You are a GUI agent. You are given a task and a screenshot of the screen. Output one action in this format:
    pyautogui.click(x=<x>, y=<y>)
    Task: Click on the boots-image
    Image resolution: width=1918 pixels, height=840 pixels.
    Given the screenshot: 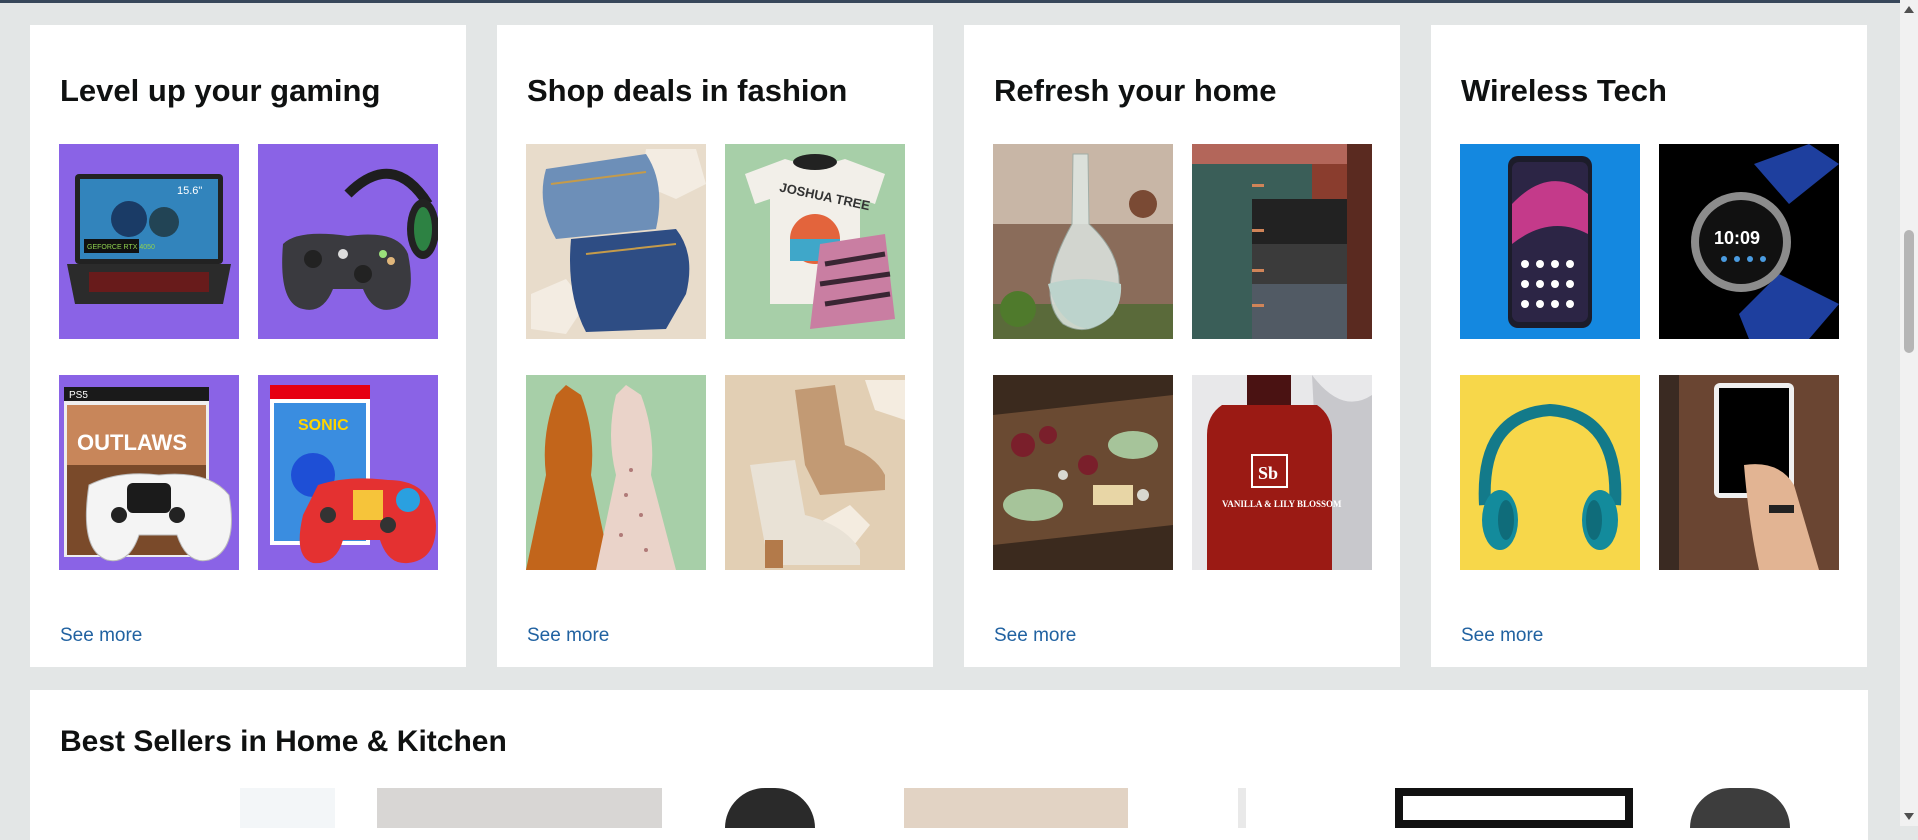 What is the action you would take?
    pyautogui.click(x=815, y=472)
    